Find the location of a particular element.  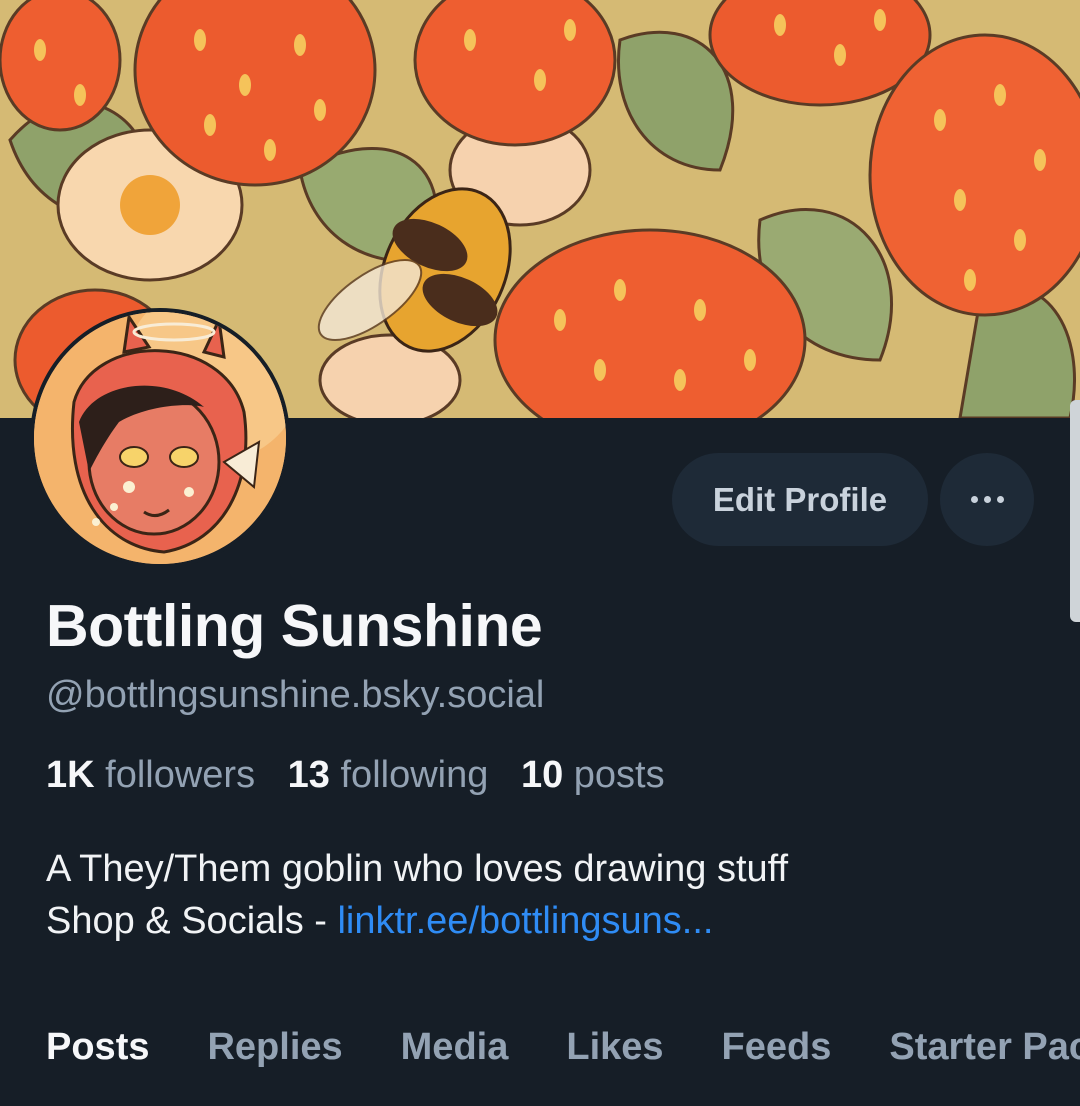

following-count: 13 is located at coordinates (308, 775).